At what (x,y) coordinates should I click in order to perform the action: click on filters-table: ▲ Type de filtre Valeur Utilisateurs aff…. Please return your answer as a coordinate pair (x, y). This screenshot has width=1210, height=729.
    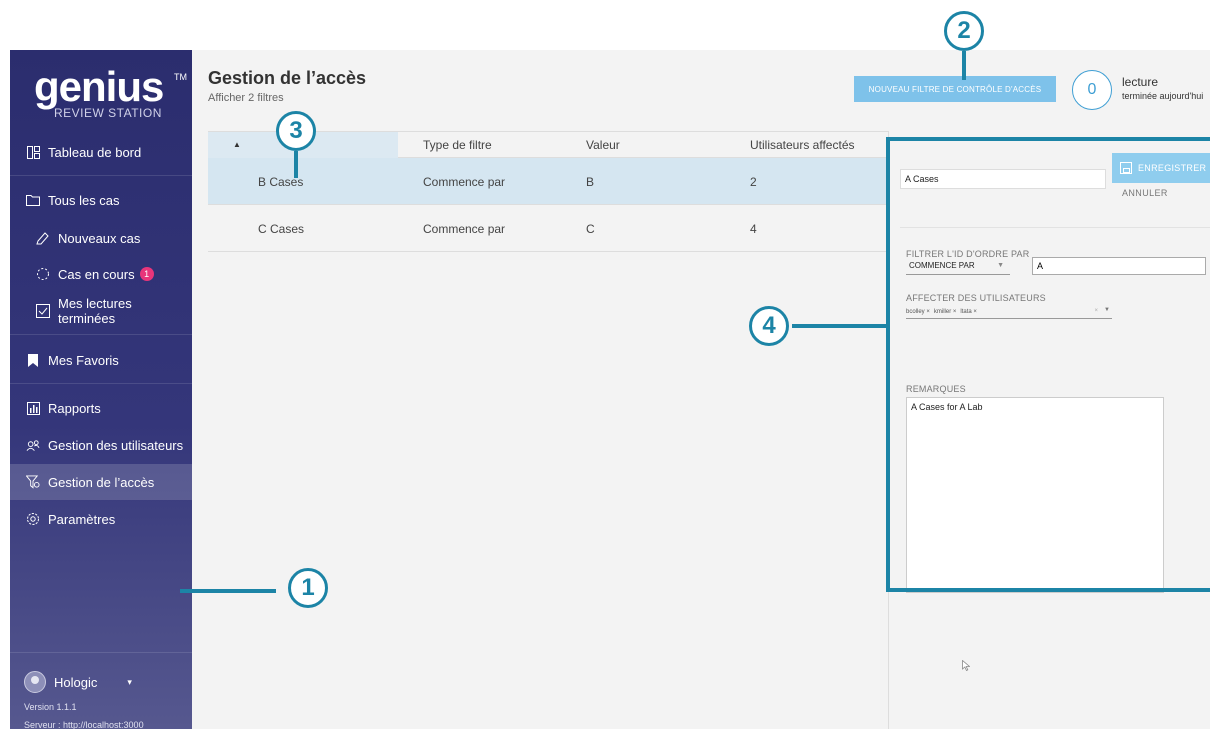
    Looking at the image, I should click on (548, 191).